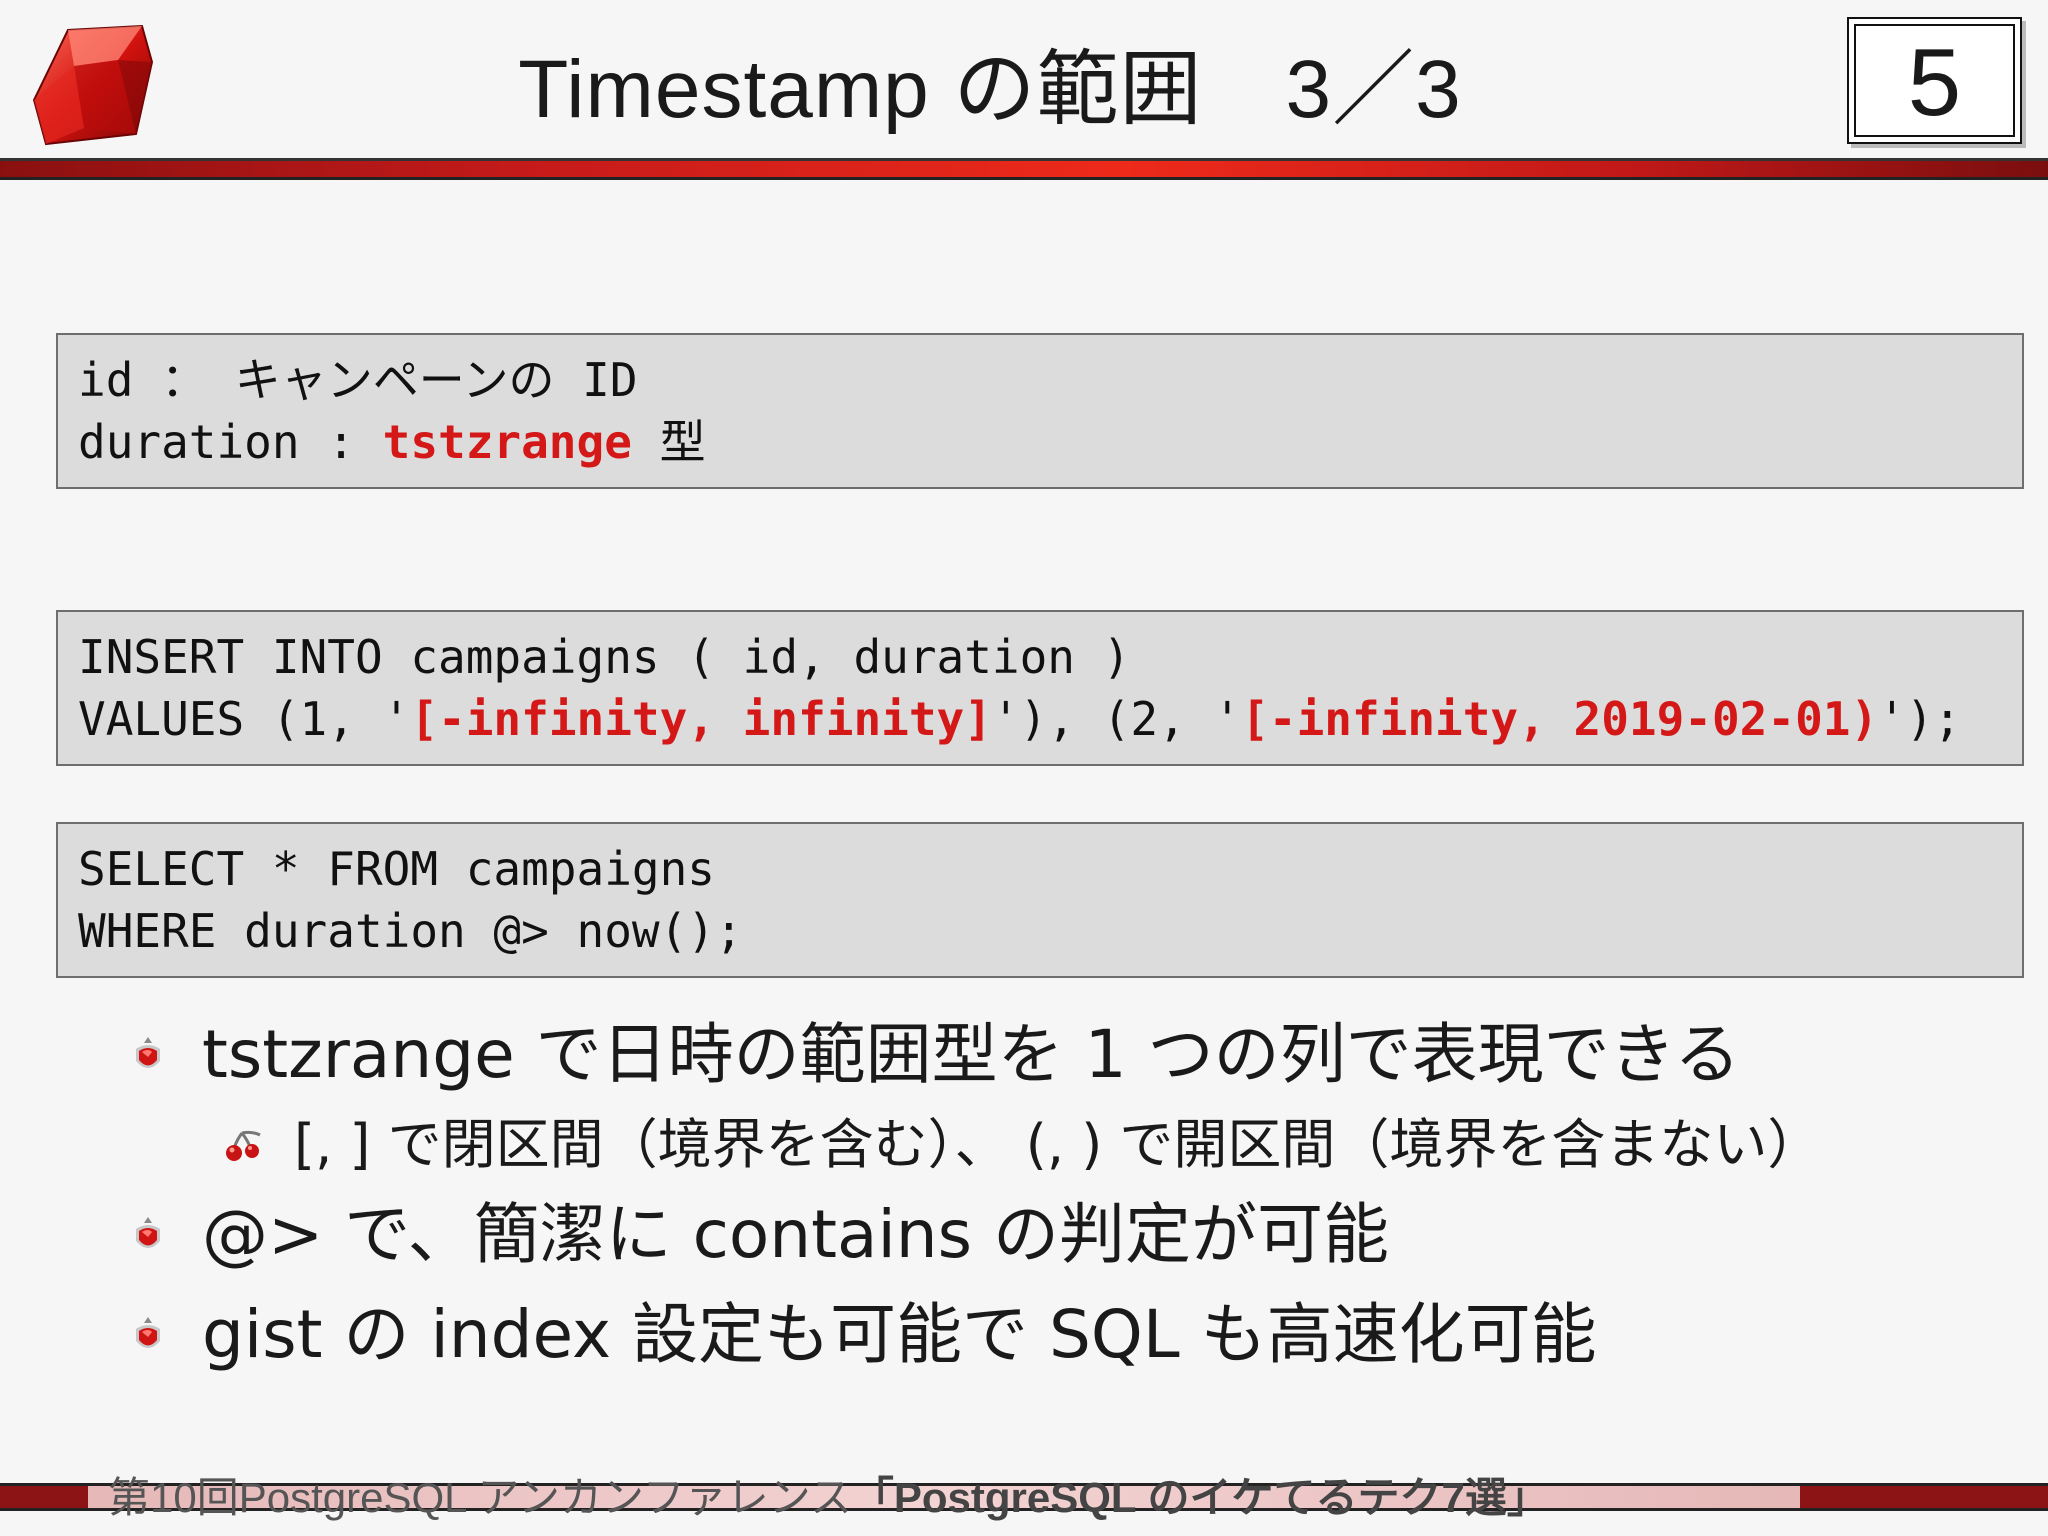 This screenshot has width=2048, height=1536. Describe the element at coordinates (1116, 719) in the screenshot. I see `code-segment: '), (2, '` at that location.